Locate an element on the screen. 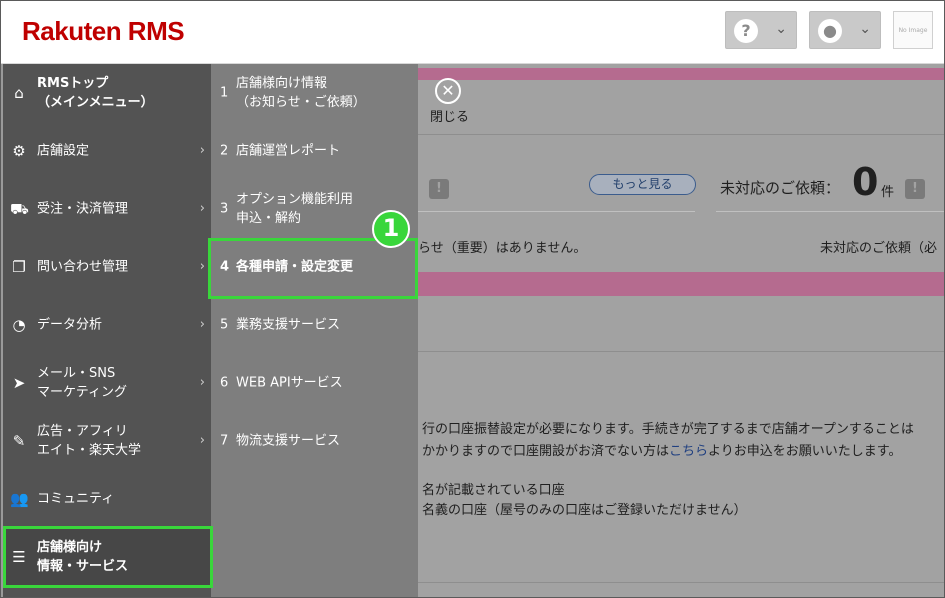  submenu-item-label: 業務支援サービス is located at coordinates (288, 325).